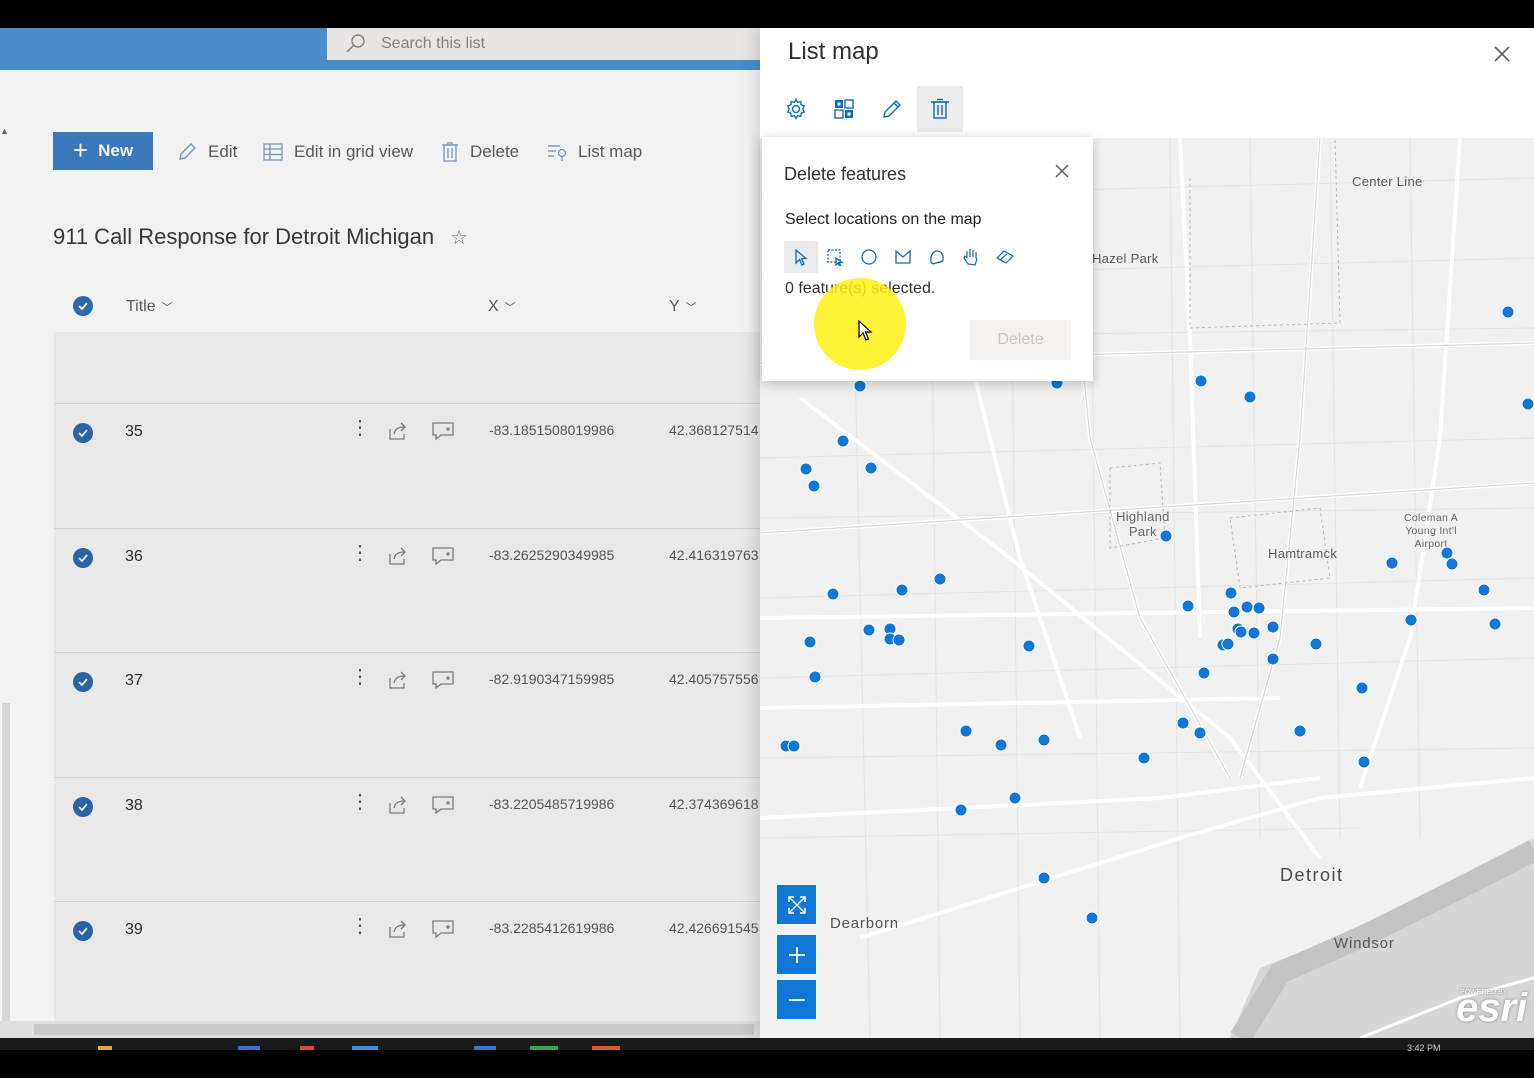  What do you see at coordinates (543, 44) in the screenshot?
I see `search-box: Search this list` at bounding box center [543, 44].